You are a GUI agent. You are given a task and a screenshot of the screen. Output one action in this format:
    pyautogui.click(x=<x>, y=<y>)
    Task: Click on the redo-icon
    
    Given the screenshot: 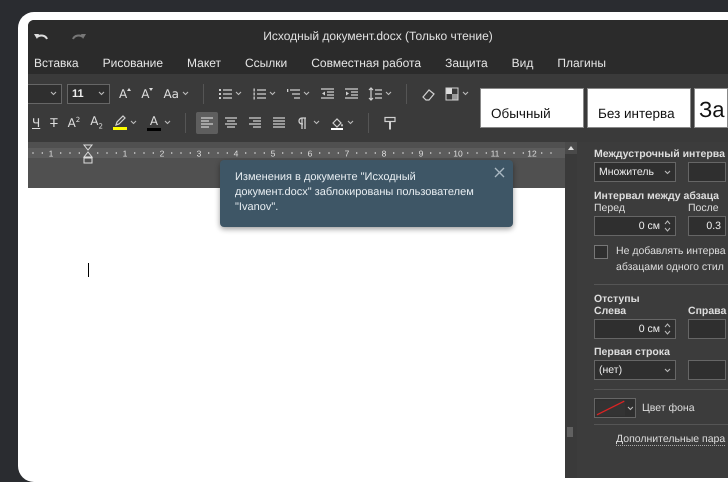 What is the action you would take?
    pyautogui.click(x=79, y=36)
    